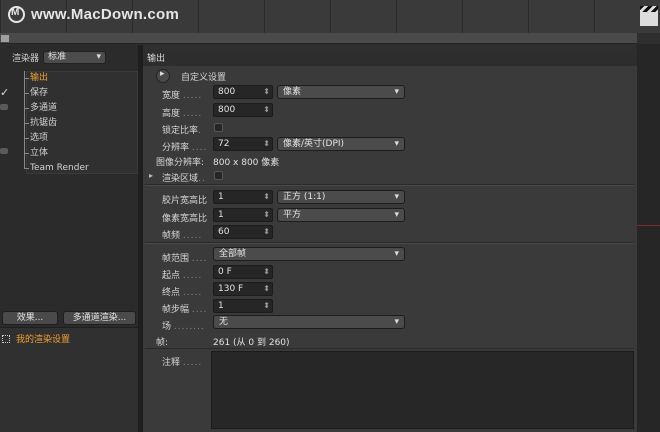 This screenshot has width=660, height=432. I want to click on resolution-field: 72, so click(243, 144).